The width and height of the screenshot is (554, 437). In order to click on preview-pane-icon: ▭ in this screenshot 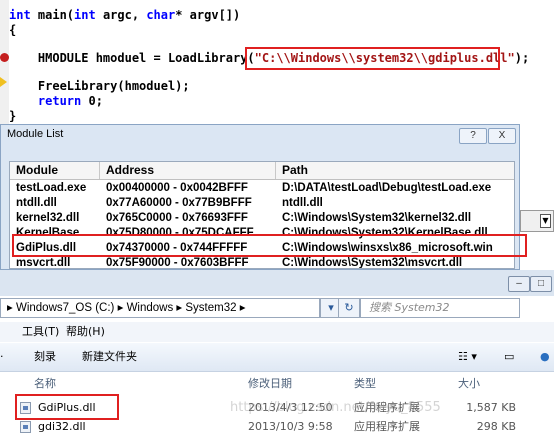, I will do `click(509, 357)`.